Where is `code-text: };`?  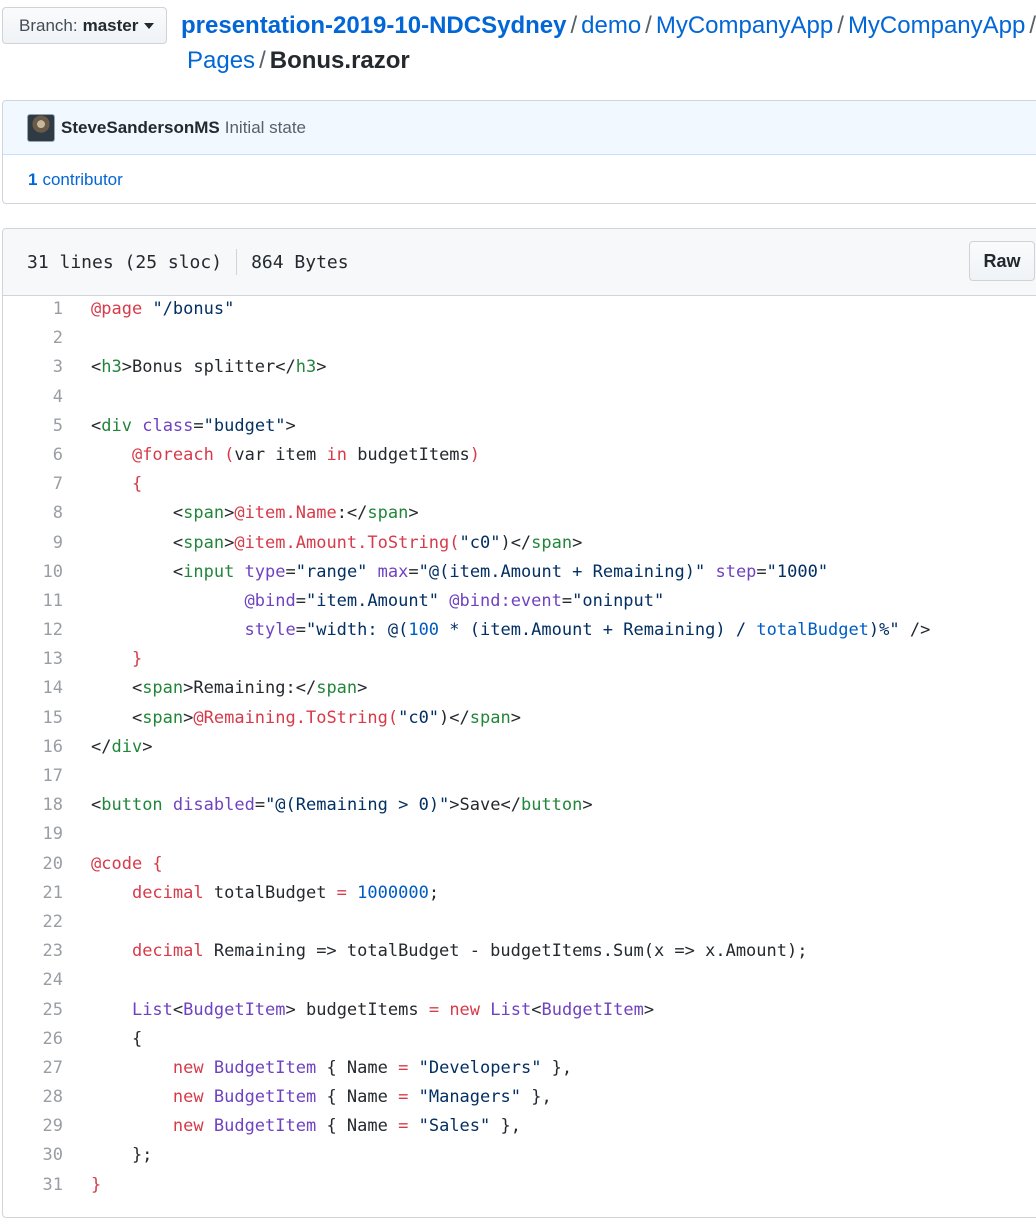
code-text: }; is located at coordinates (122, 1155).